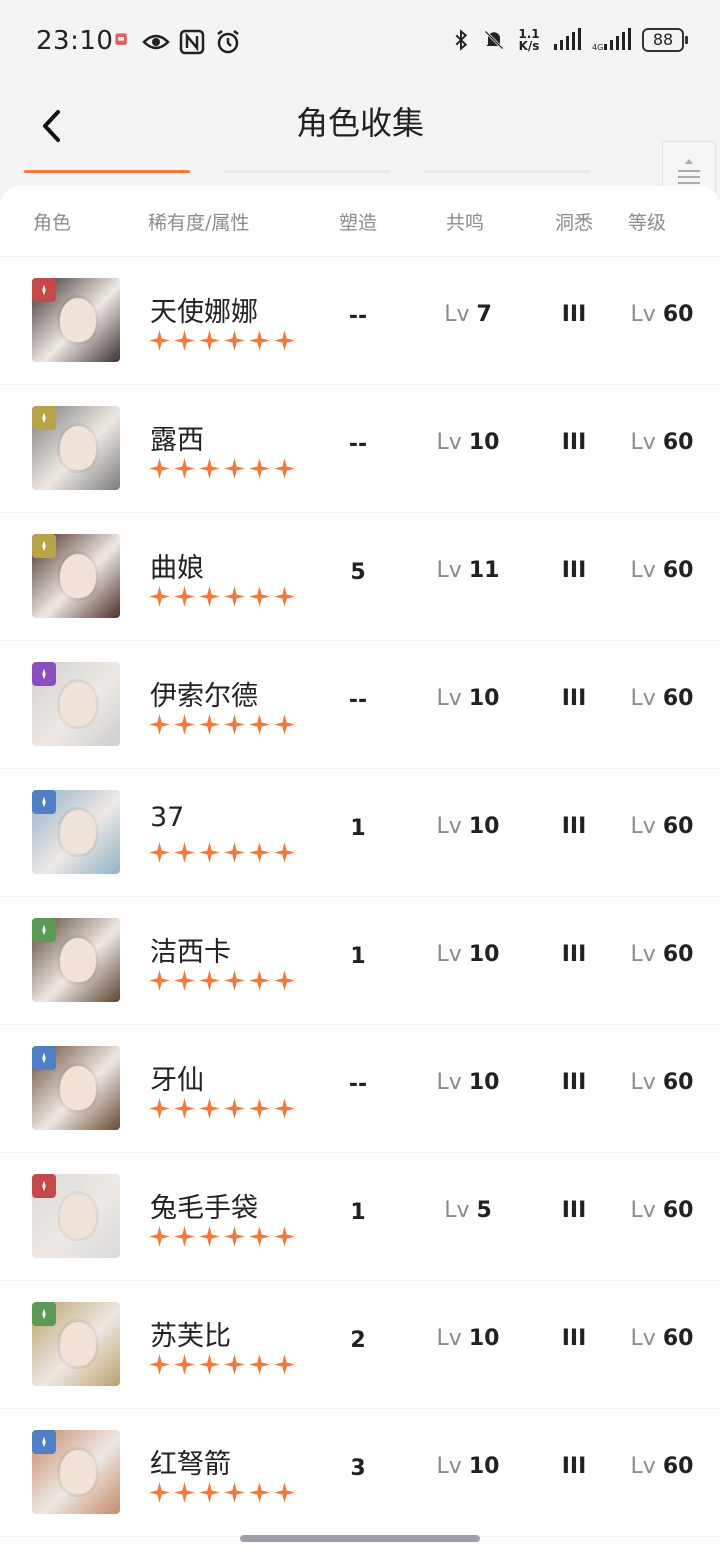  Describe the element at coordinates (360, 1216) in the screenshot. I see `table-row: 兔毛手袋 1 Lv 5 III Lv 60` at that location.